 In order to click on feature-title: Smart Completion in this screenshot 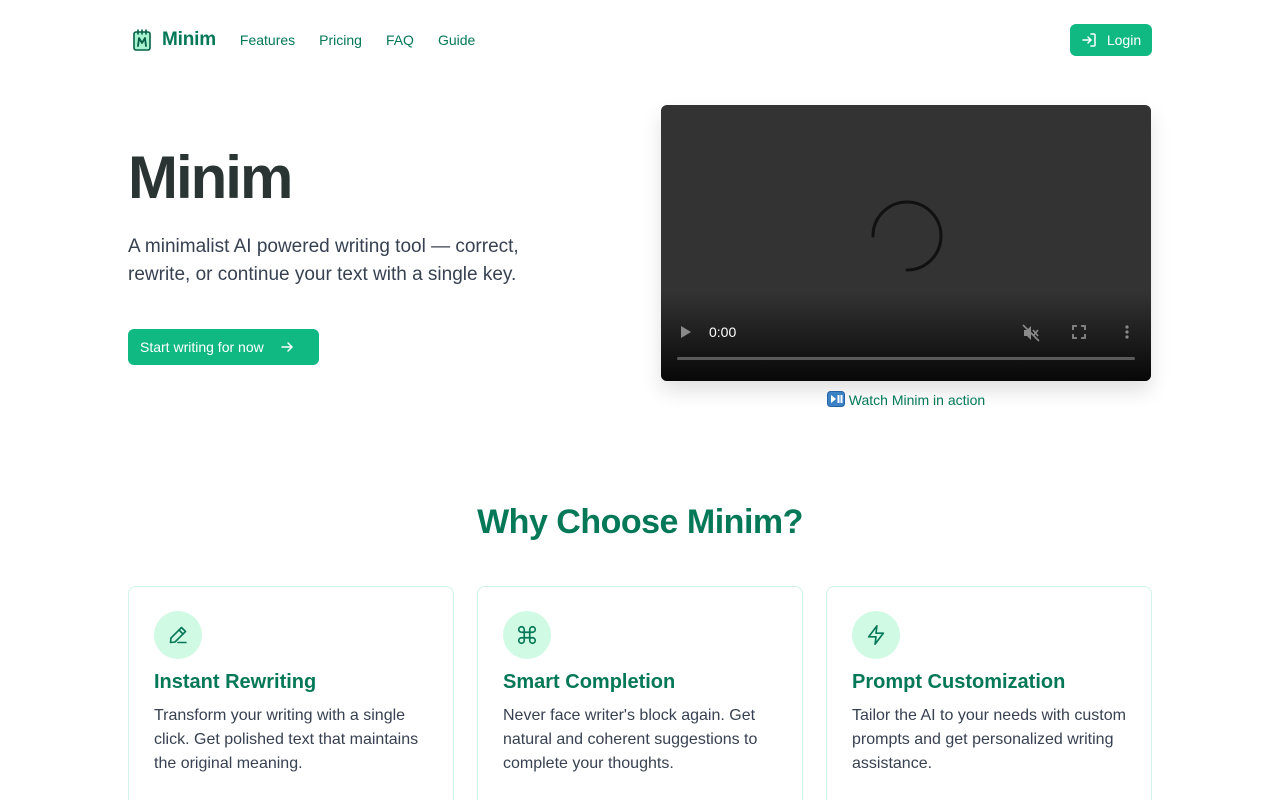, I will do `click(589, 682)`.